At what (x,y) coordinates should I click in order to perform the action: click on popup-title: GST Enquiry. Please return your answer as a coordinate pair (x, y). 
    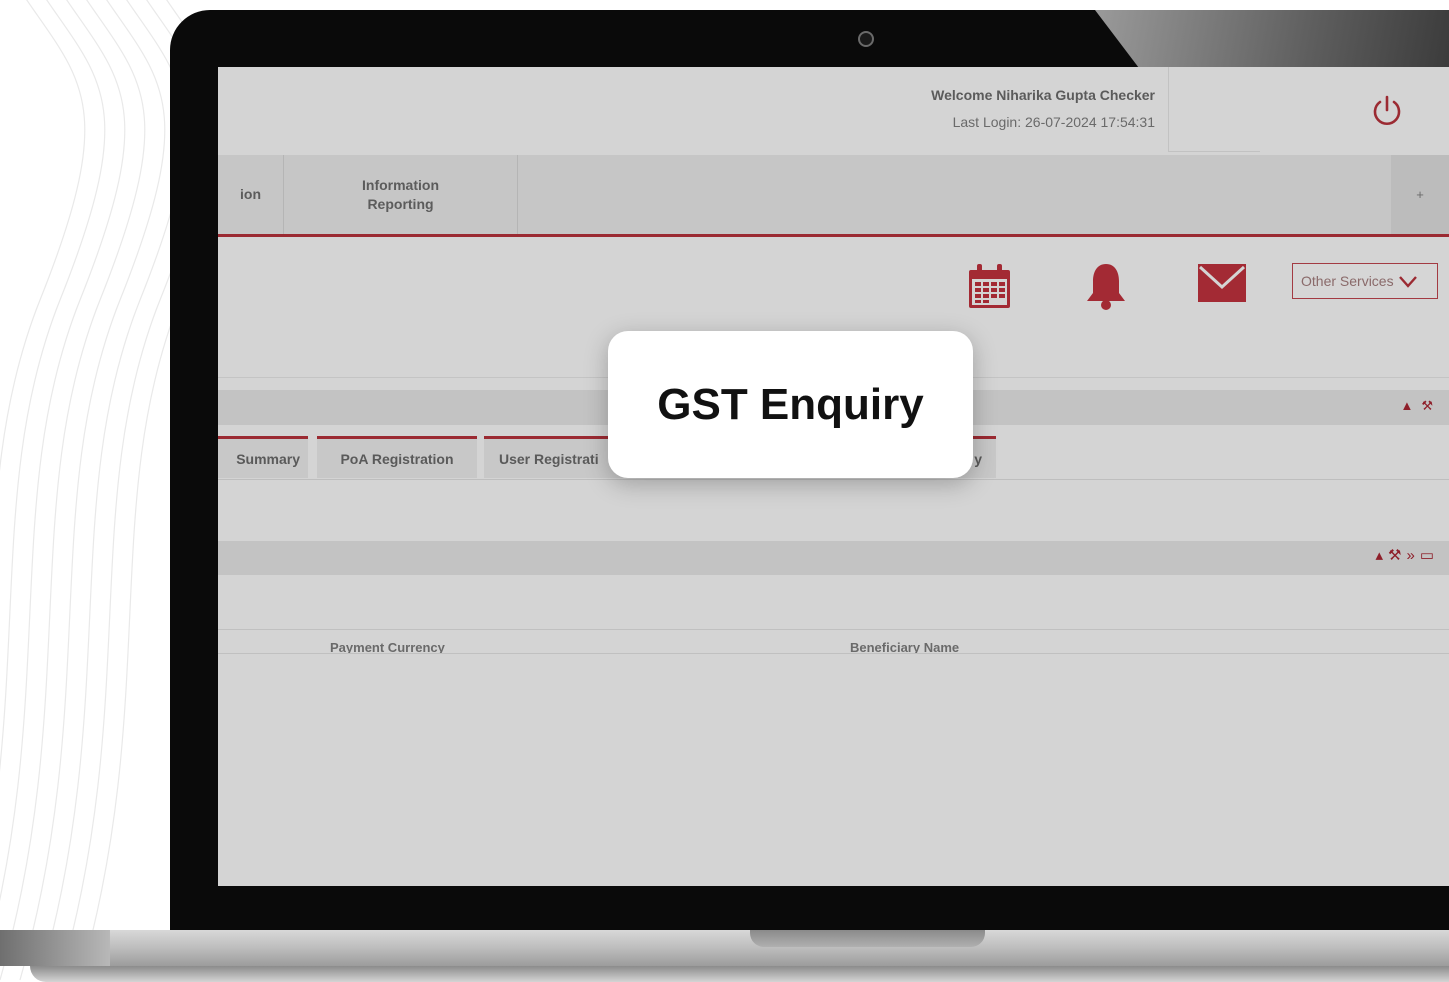
    Looking at the image, I should click on (790, 404).